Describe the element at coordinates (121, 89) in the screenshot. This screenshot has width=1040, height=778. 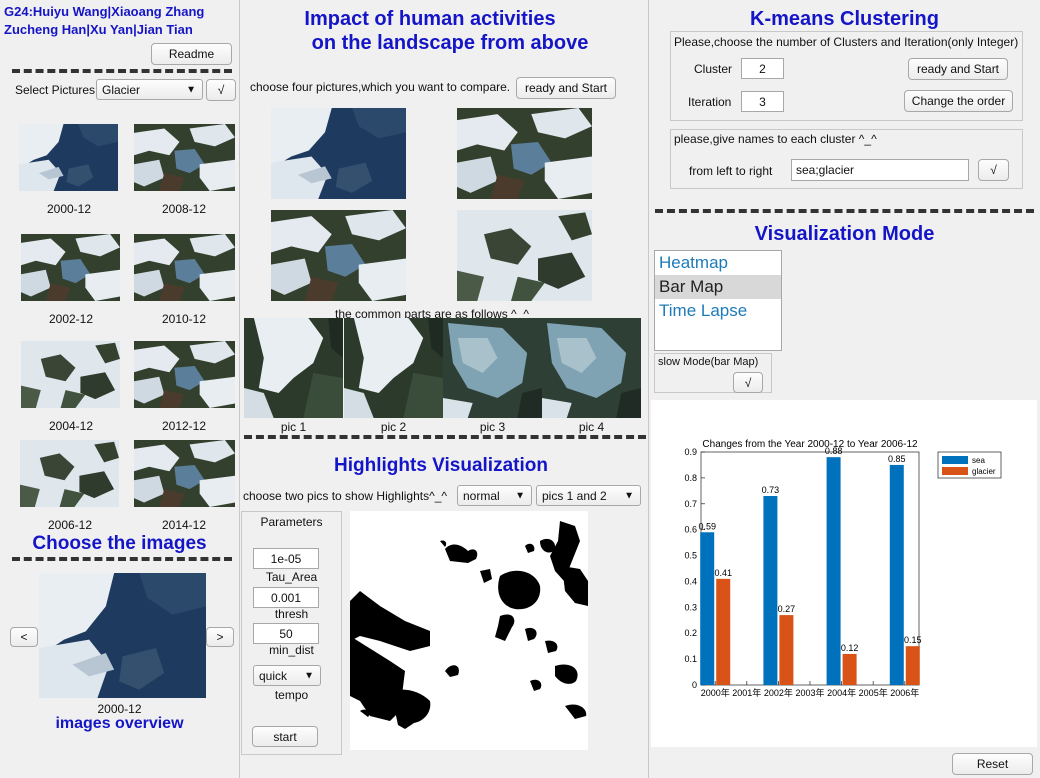
I see `select-value: Glacier` at that location.